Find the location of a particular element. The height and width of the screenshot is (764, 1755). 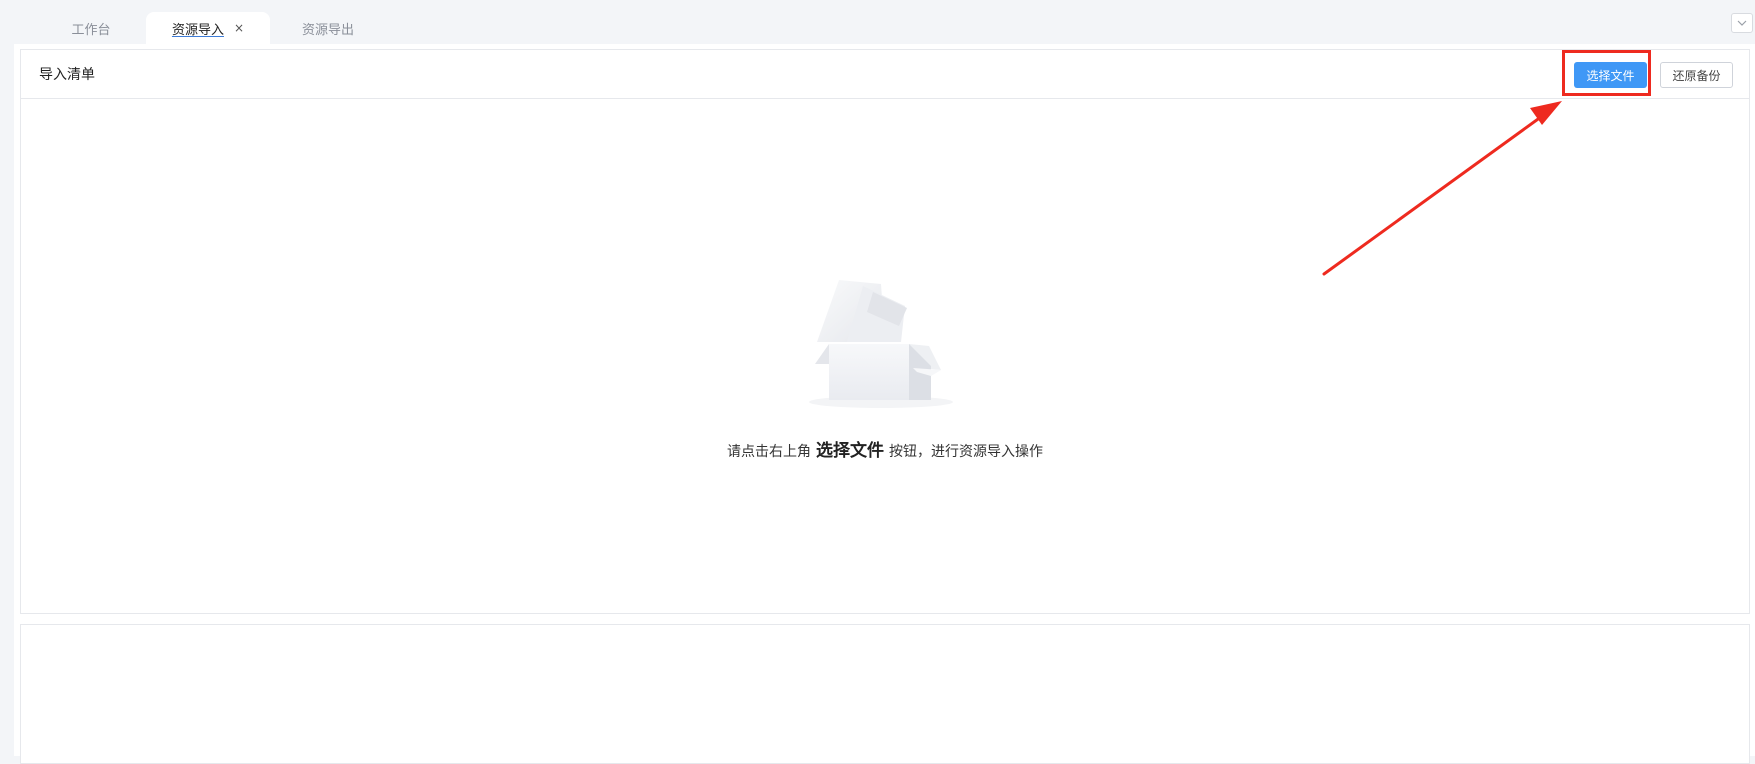

chevron-down-icon is located at coordinates (1742, 23).